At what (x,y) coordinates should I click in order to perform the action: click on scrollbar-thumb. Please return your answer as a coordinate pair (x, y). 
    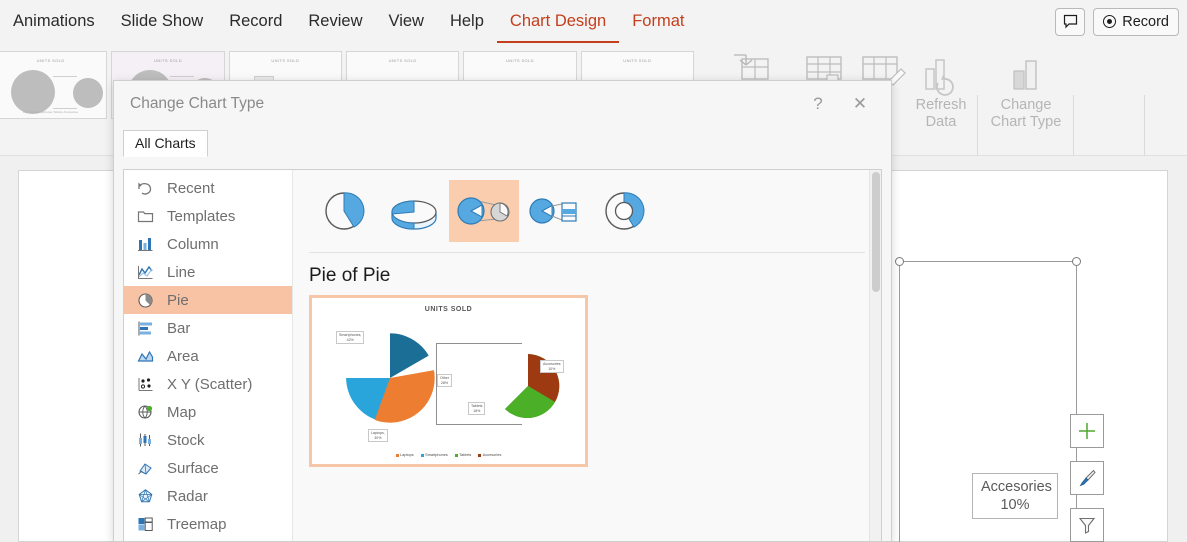
    Looking at the image, I should click on (876, 232).